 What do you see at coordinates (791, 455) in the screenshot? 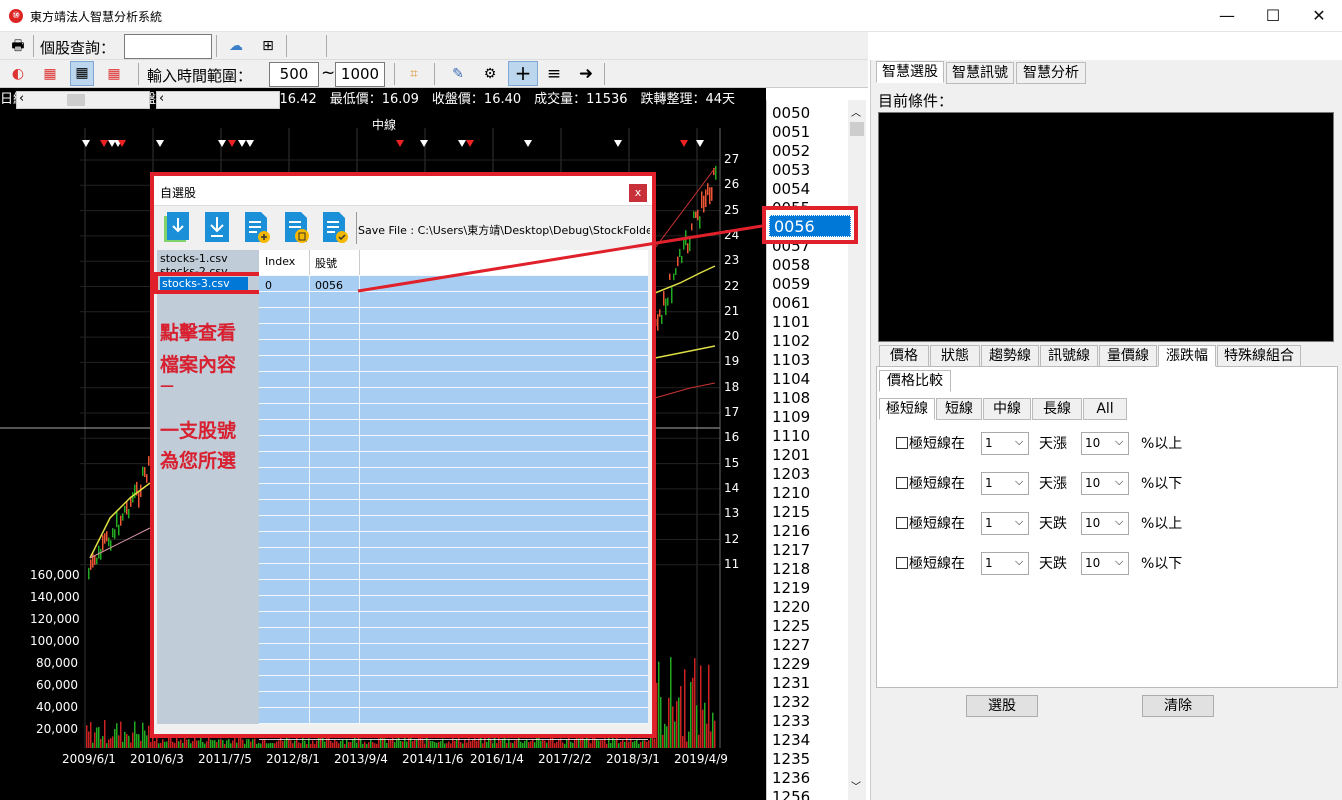
I see `stock-list-item: 1201` at bounding box center [791, 455].